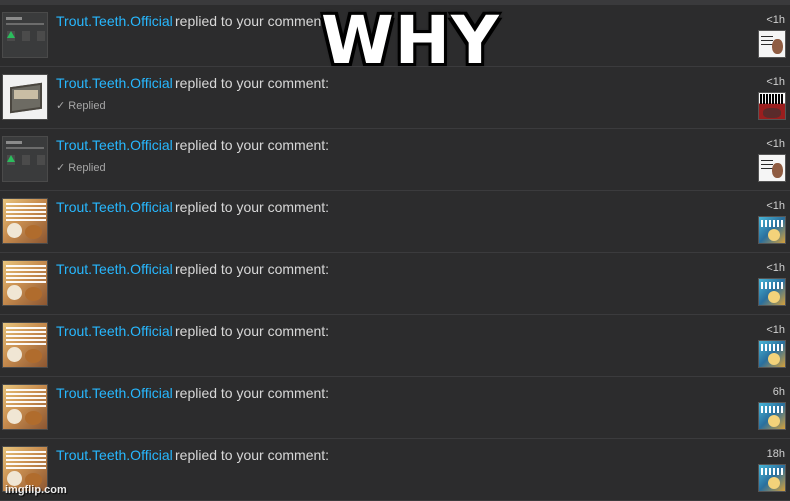 The width and height of the screenshot is (790, 501). What do you see at coordinates (772, 106) in the screenshot?
I see `idiot-meme-thumbnail` at bounding box center [772, 106].